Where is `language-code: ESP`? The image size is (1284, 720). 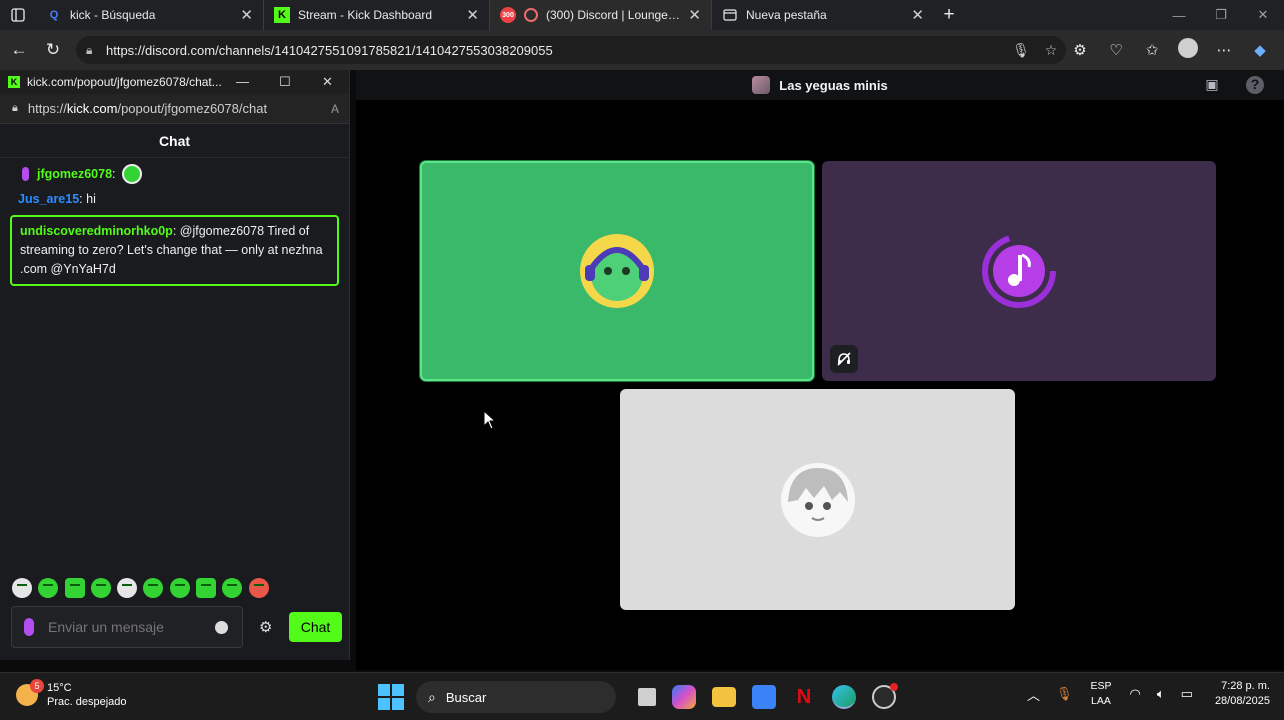 language-code: ESP is located at coordinates (1101, 686).